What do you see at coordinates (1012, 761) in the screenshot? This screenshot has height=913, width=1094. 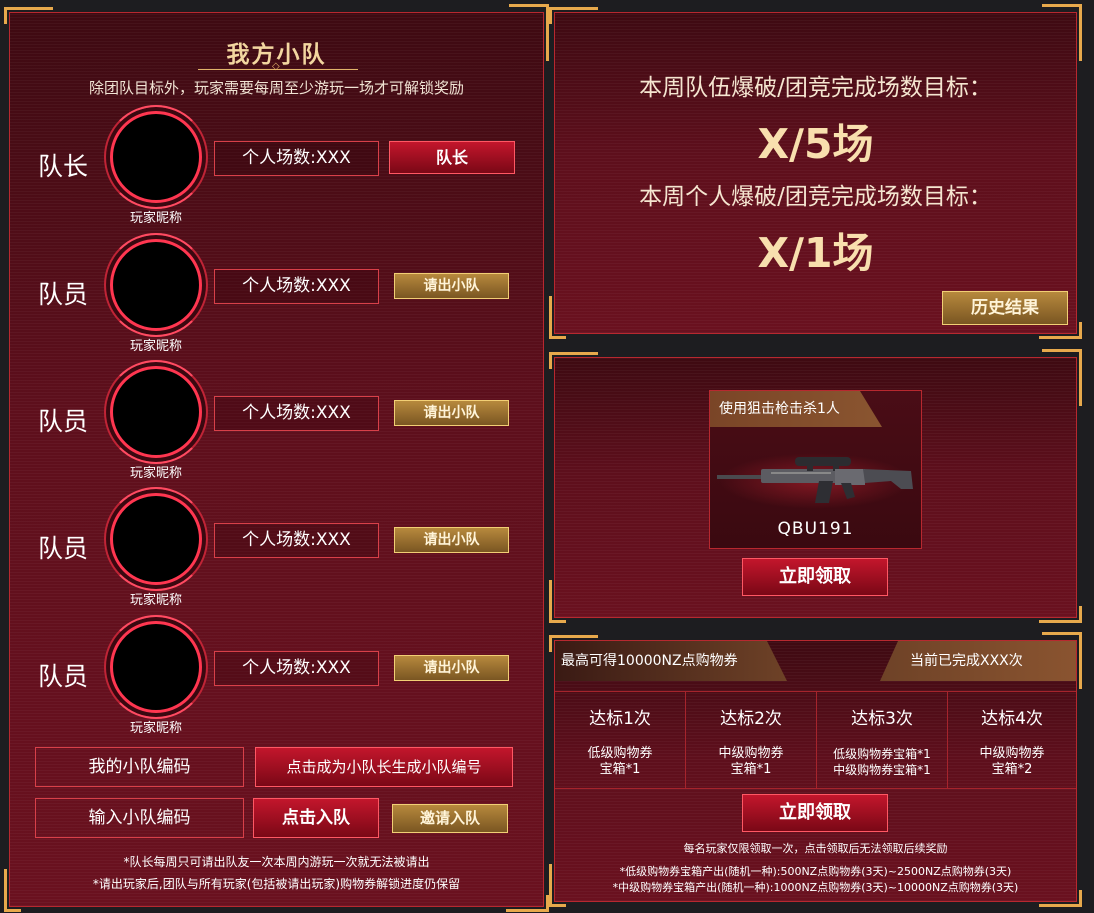 I see `tier-reward: 中级购物券 宝箱*2` at bounding box center [1012, 761].